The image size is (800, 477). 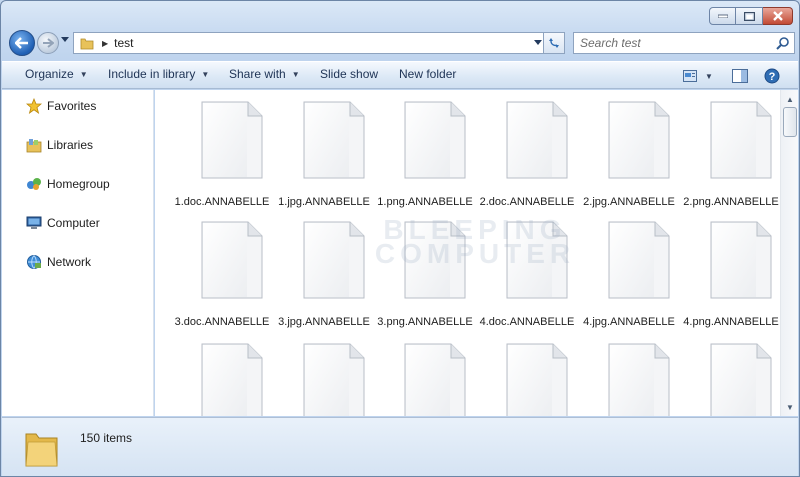 I want to click on sidebar-item-label: Computer, so click(x=73, y=223).